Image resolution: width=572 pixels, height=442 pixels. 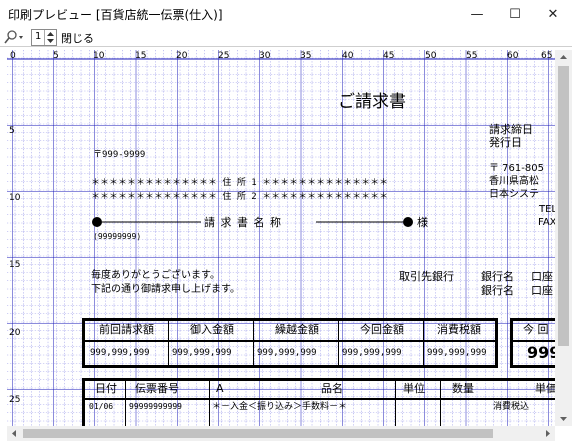 I want to click on scroll-down-icon, so click(x=563, y=419).